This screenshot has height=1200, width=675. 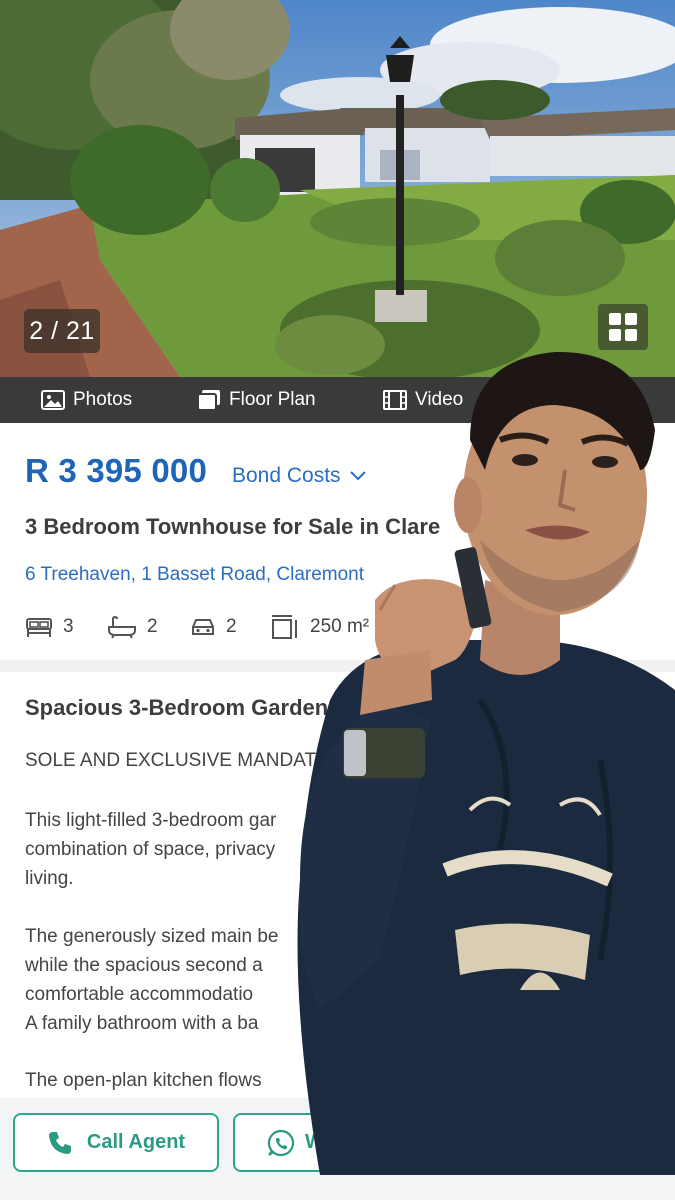 What do you see at coordinates (395, 400) in the screenshot?
I see `film-icon` at bounding box center [395, 400].